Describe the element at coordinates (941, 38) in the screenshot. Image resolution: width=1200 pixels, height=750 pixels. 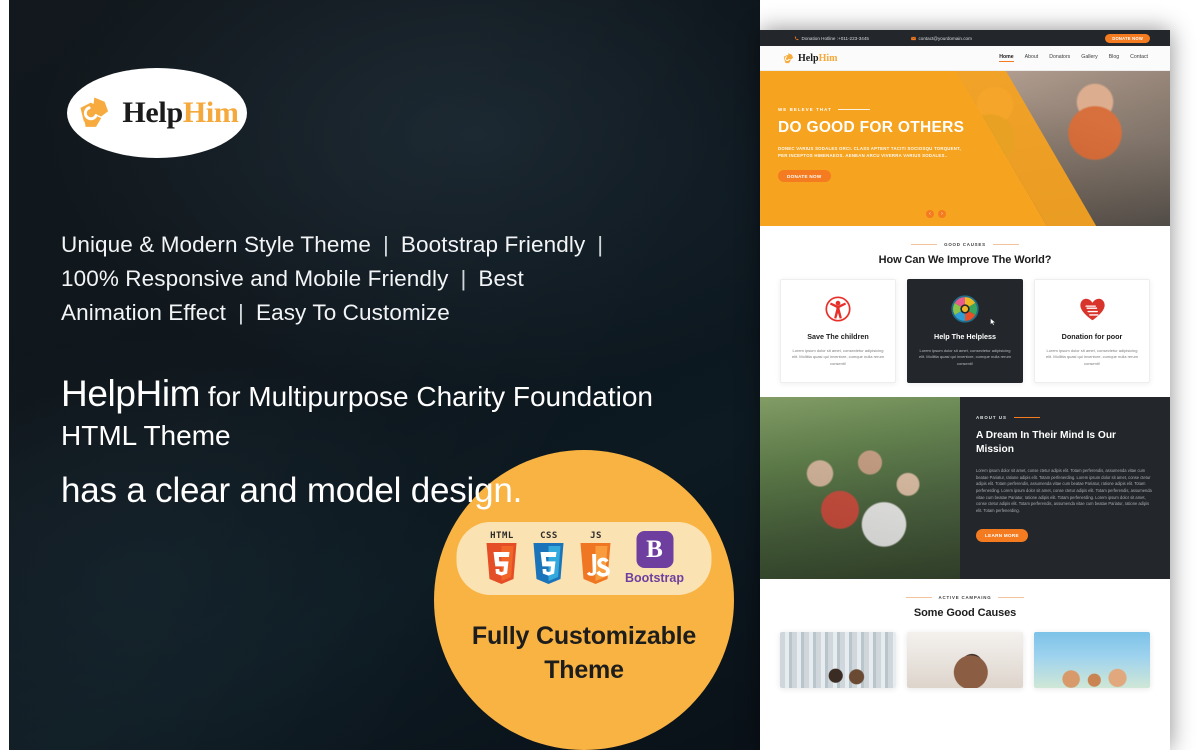
I see `topbar-email: contact@yourdomain.com` at that location.